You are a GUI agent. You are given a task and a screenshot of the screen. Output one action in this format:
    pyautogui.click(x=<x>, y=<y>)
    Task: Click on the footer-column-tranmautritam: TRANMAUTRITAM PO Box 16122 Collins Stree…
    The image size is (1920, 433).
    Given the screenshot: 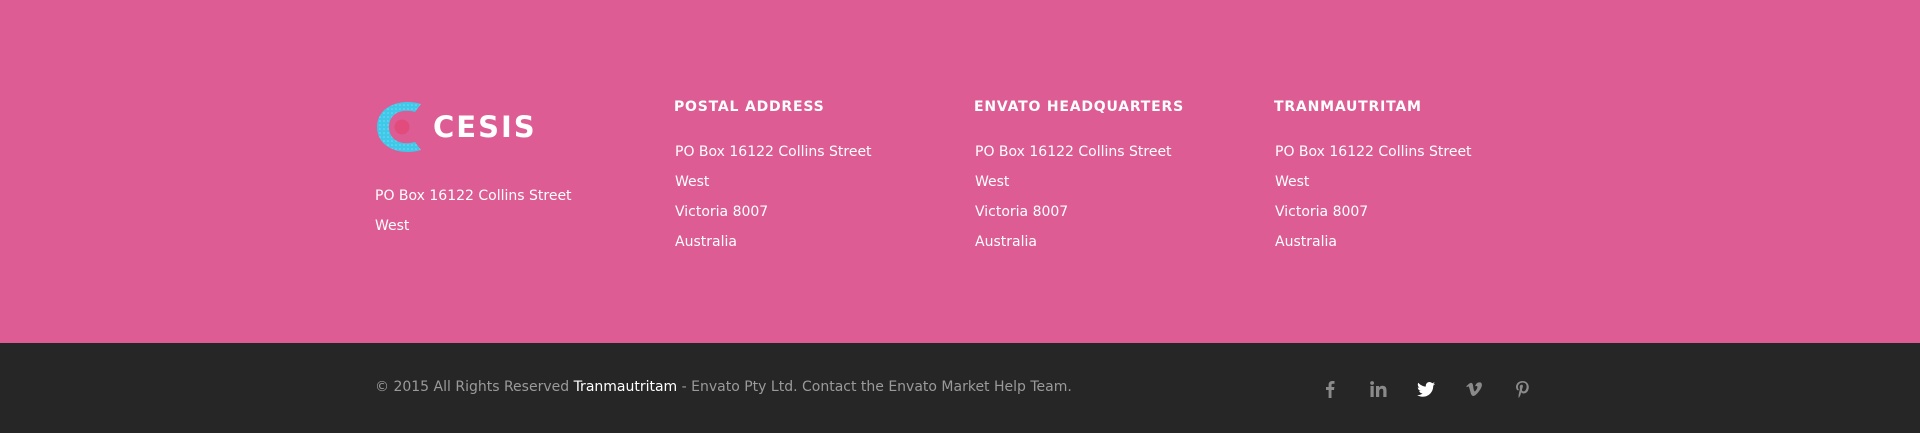 What is the action you would take?
    pyautogui.click(x=1409, y=177)
    